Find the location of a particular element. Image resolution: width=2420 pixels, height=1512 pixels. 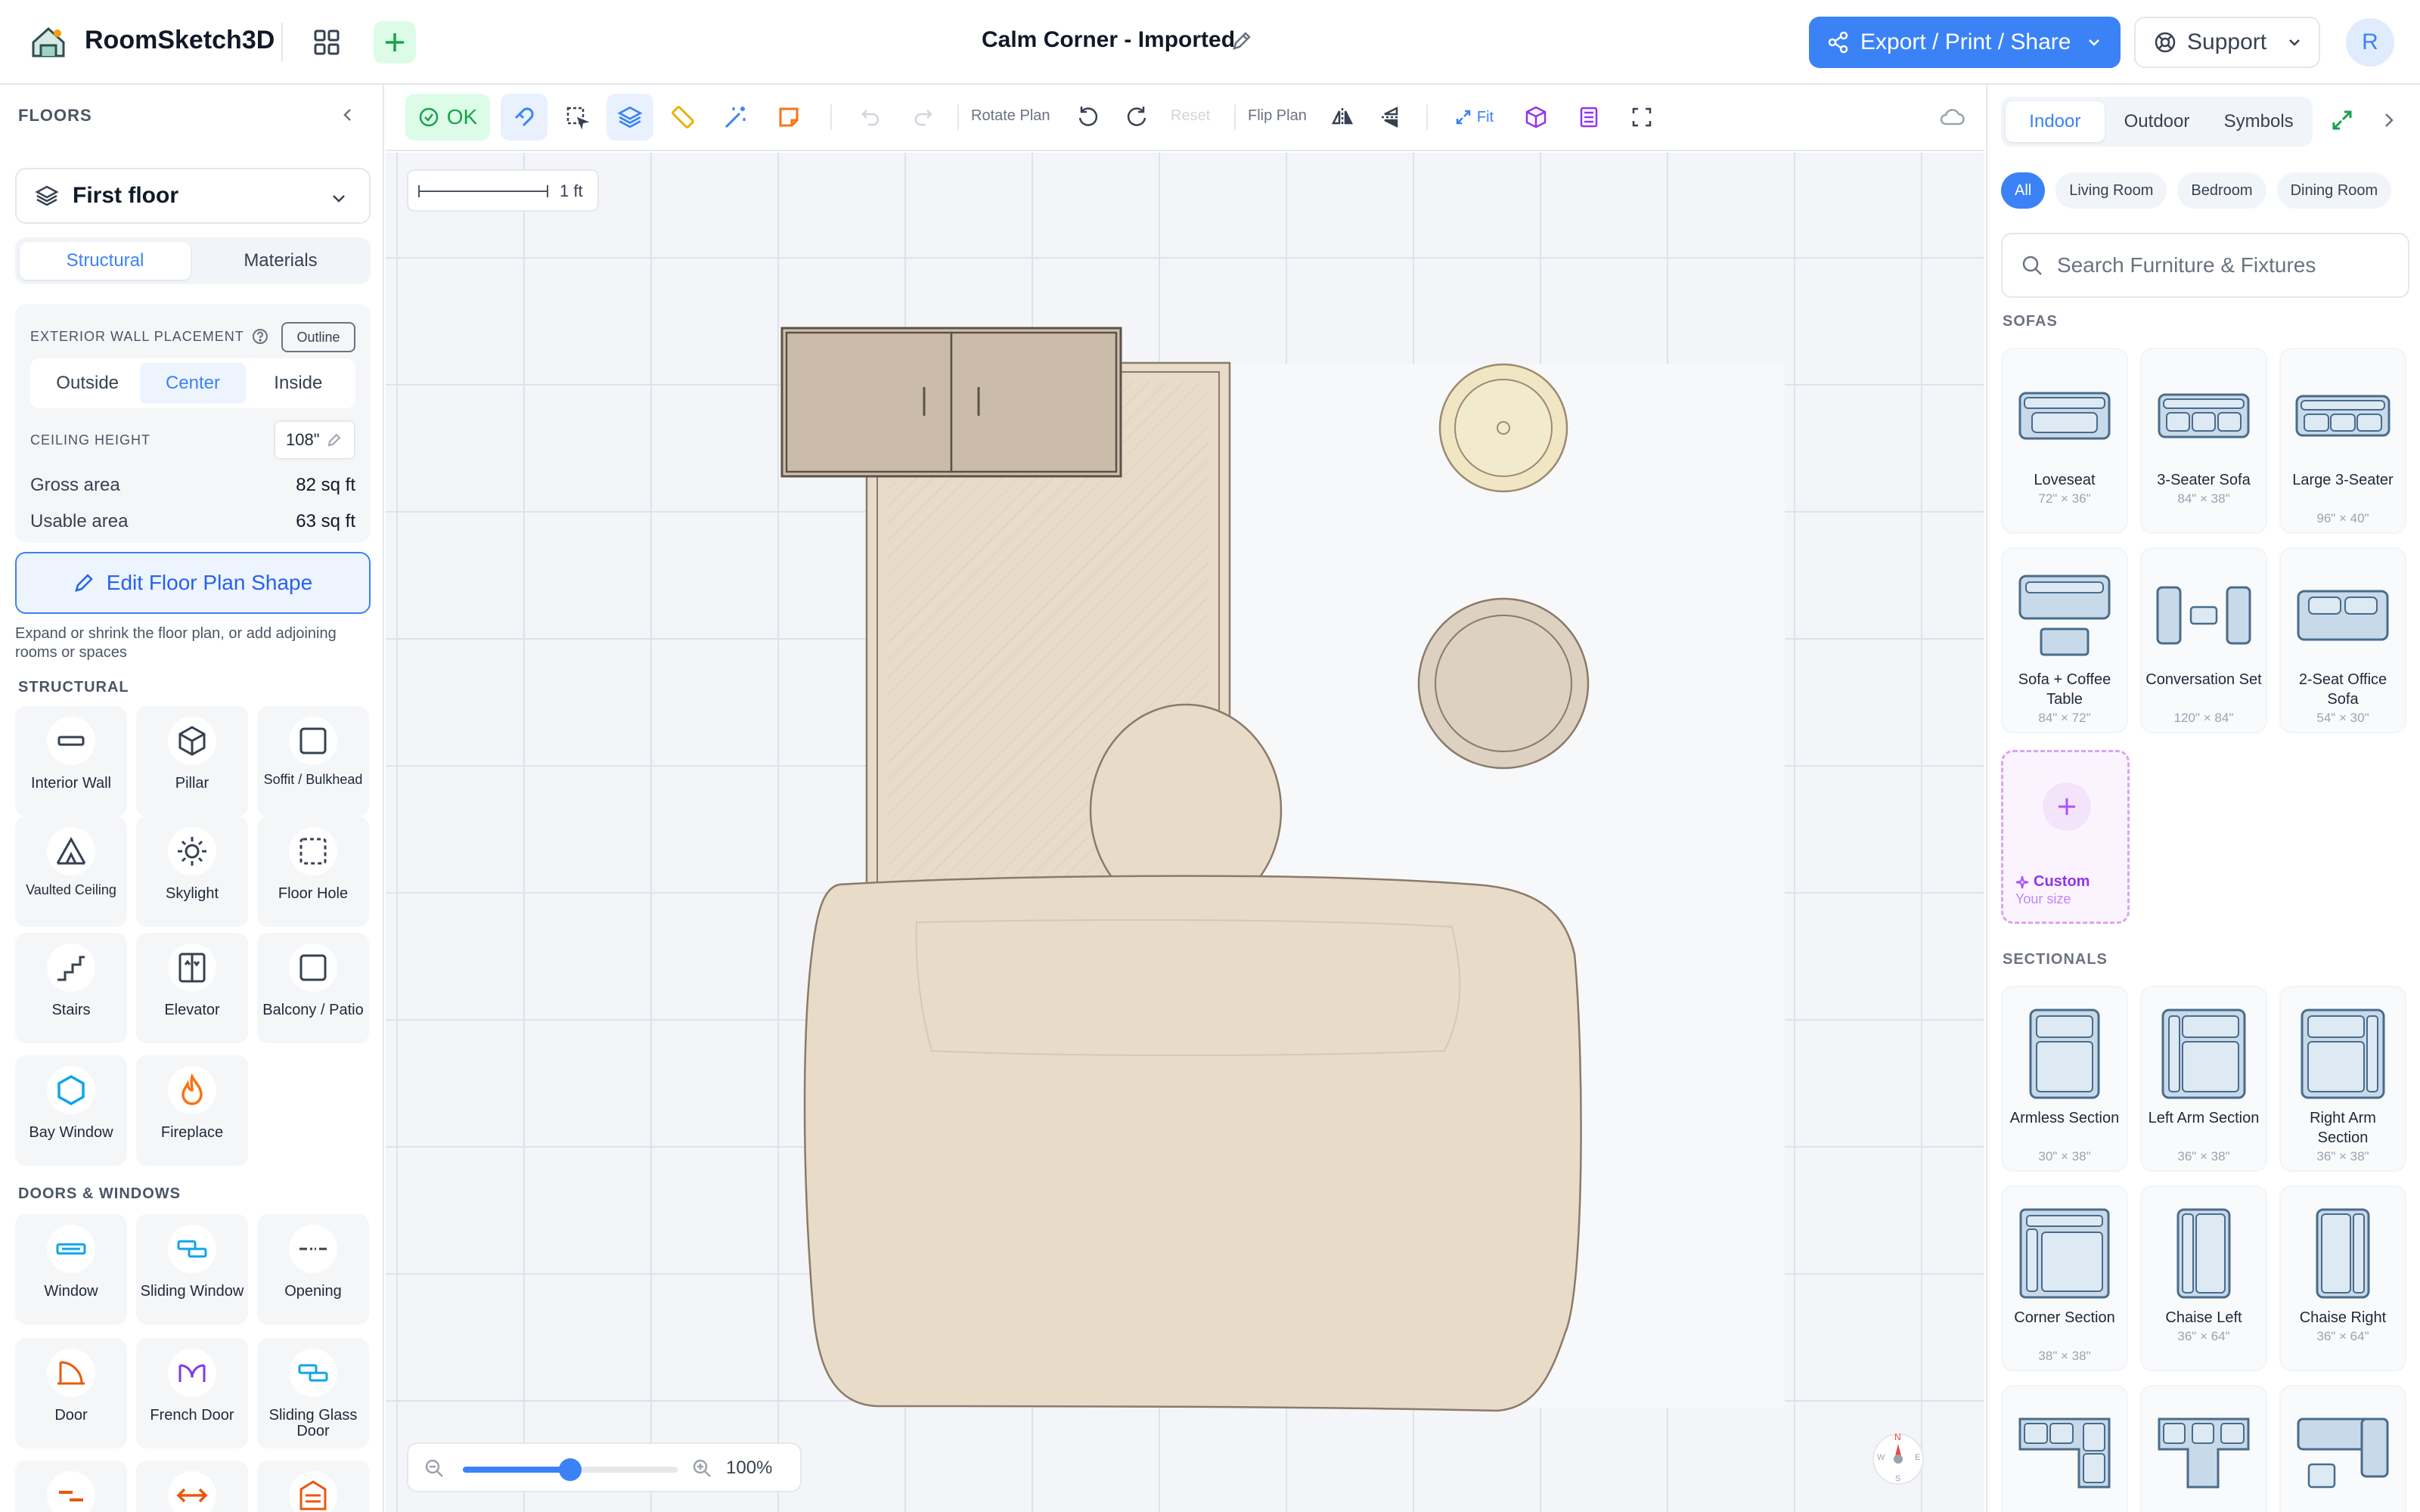

right-arm-section-item: Right Arm Section 36" × 38" is located at coordinates (2342, 1079).